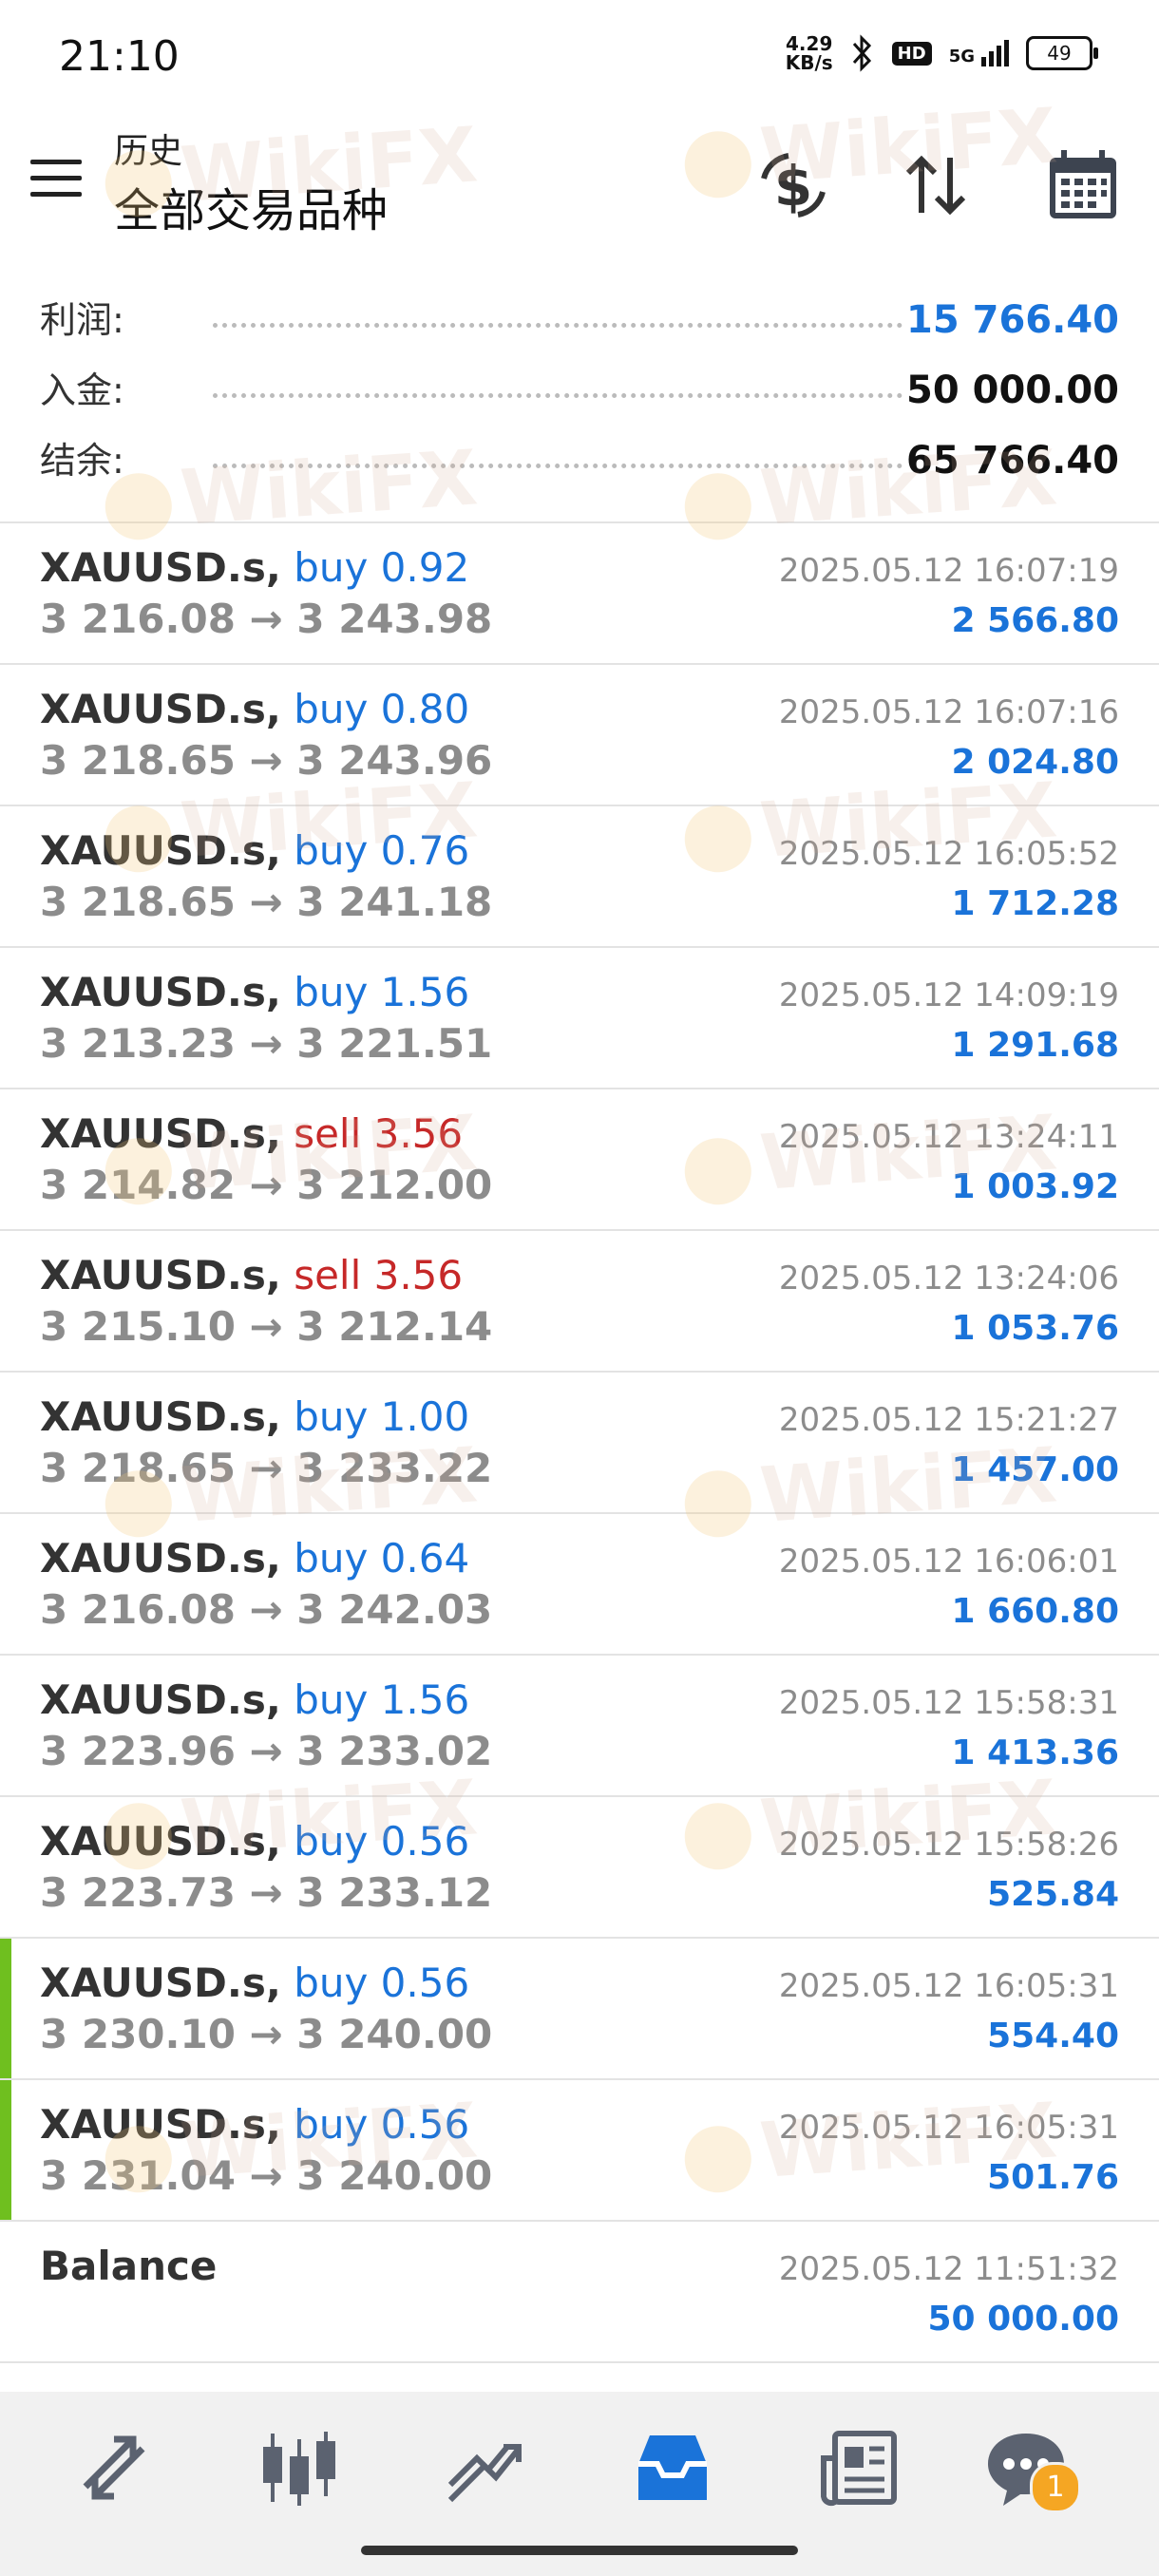  What do you see at coordinates (1053, 2177) in the screenshot?
I see `trade-profit: 501.76` at bounding box center [1053, 2177].